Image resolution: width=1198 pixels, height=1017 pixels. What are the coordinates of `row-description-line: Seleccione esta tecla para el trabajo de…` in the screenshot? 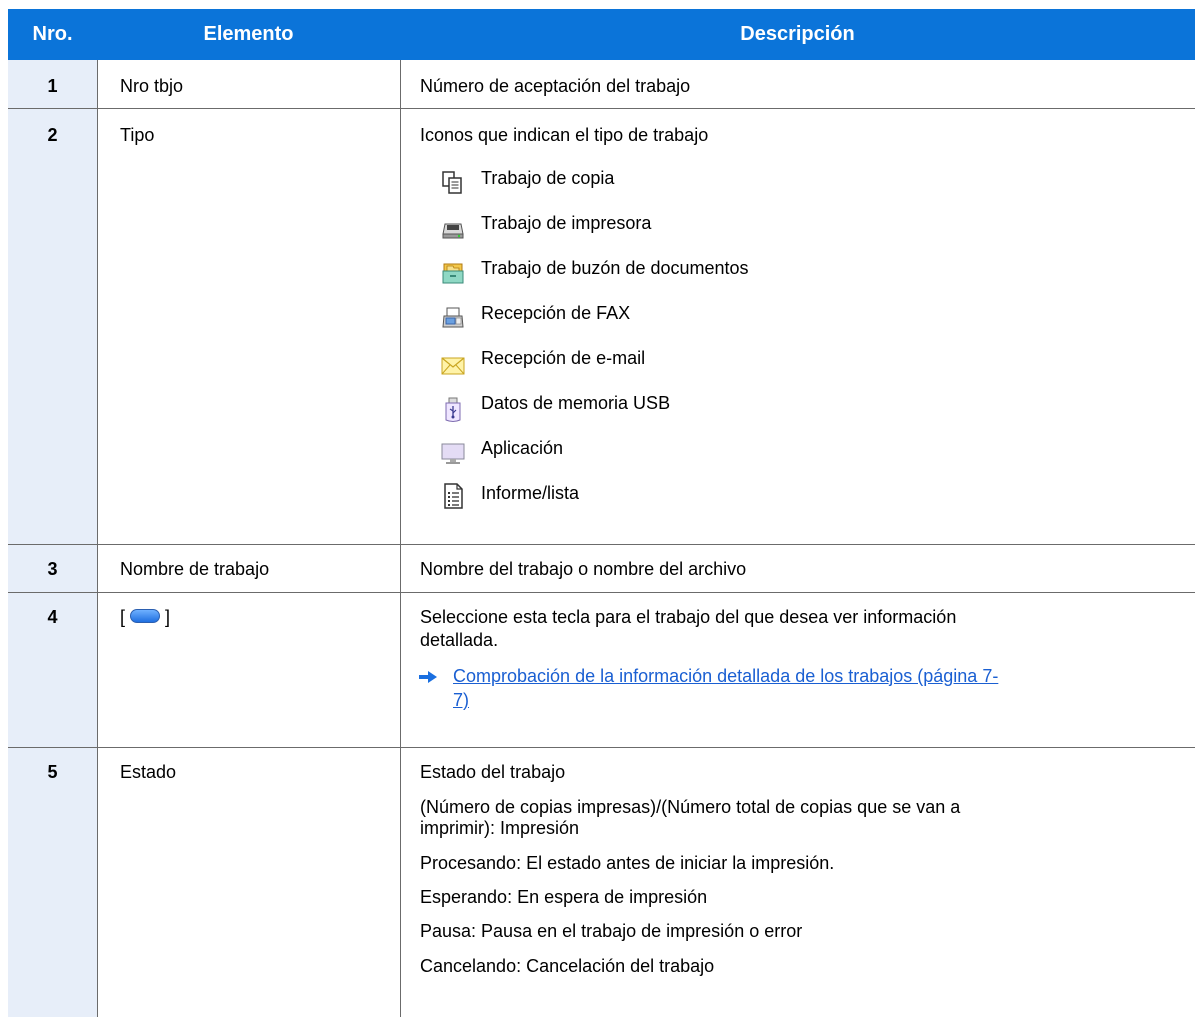 It's located at (688, 617).